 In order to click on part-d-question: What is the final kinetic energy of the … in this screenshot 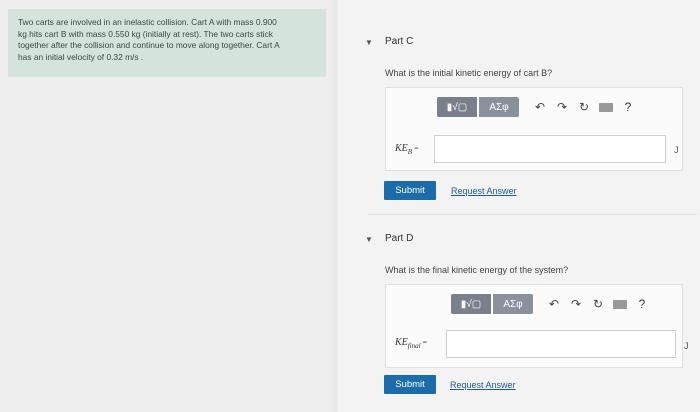, I will do `click(477, 270)`.